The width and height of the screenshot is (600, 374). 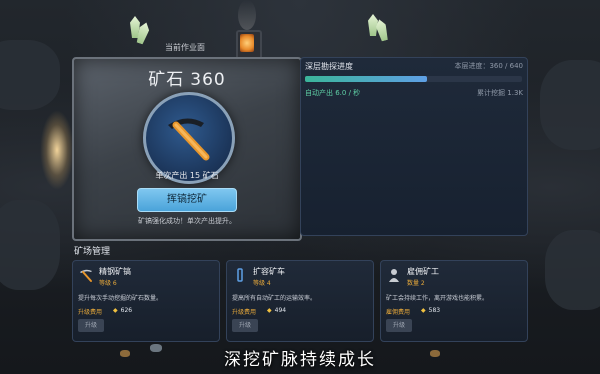 I want to click on card-cost: 626, so click(x=122, y=310).